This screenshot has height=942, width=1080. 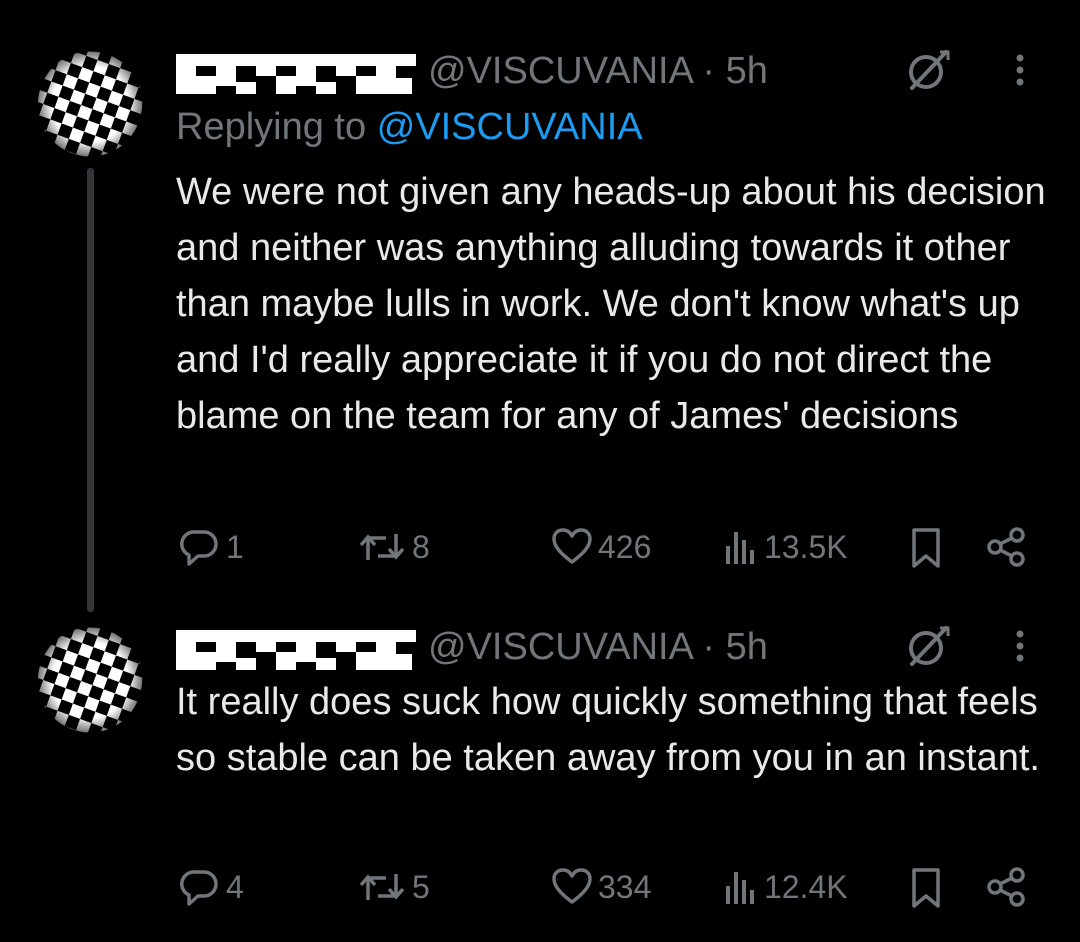 I want to click on views-button: 13.5K, so click(x=785, y=547).